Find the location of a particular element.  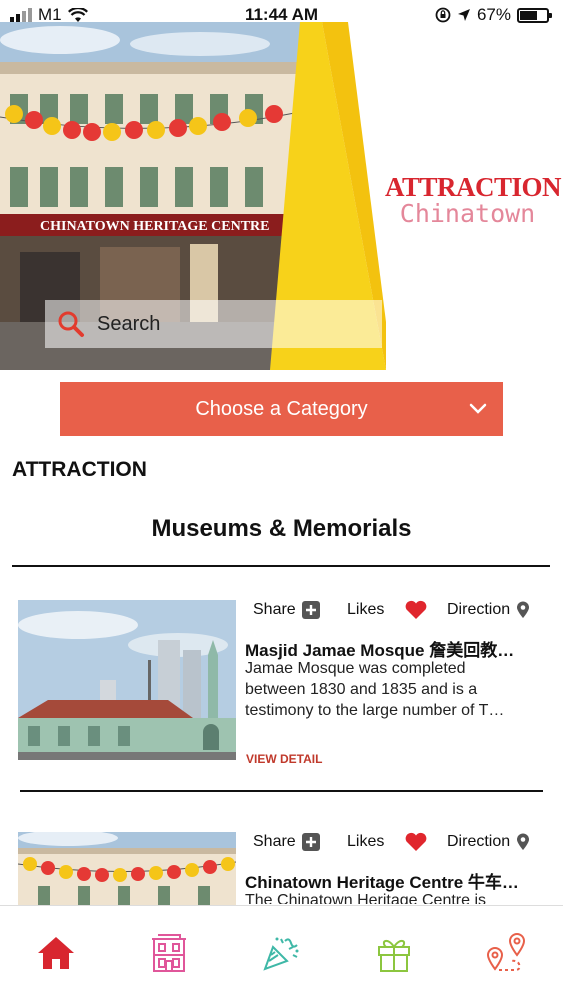

status-left: M1 is located at coordinates (49, 15).